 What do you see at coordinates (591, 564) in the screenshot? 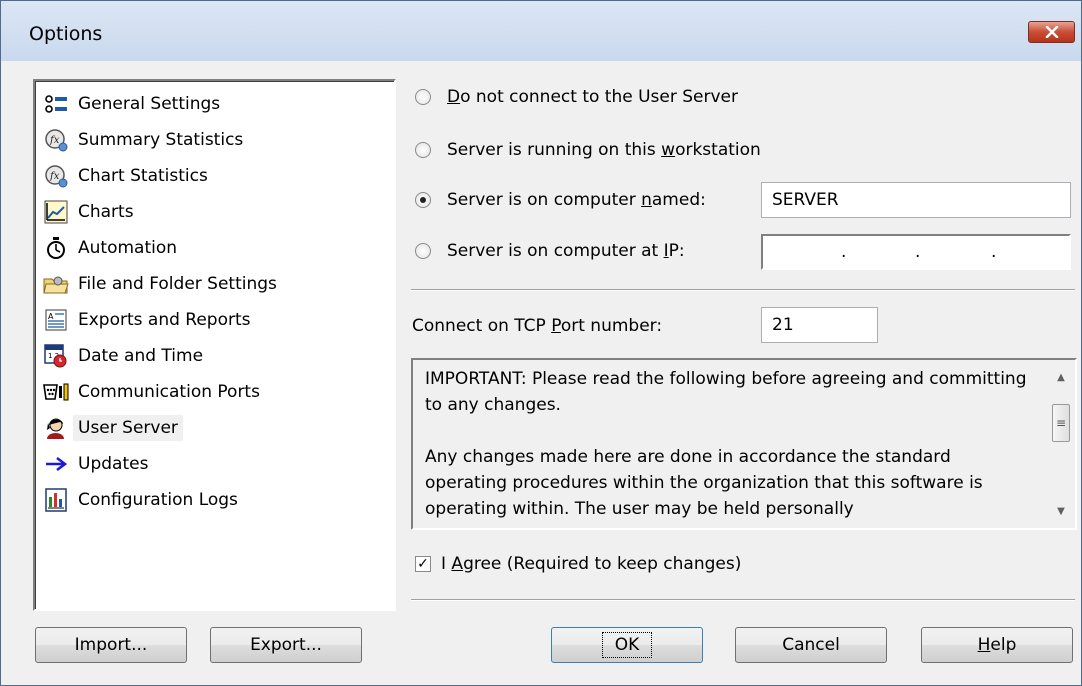
I see `agree-label: I Agree (Required to keep changes)` at bounding box center [591, 564].